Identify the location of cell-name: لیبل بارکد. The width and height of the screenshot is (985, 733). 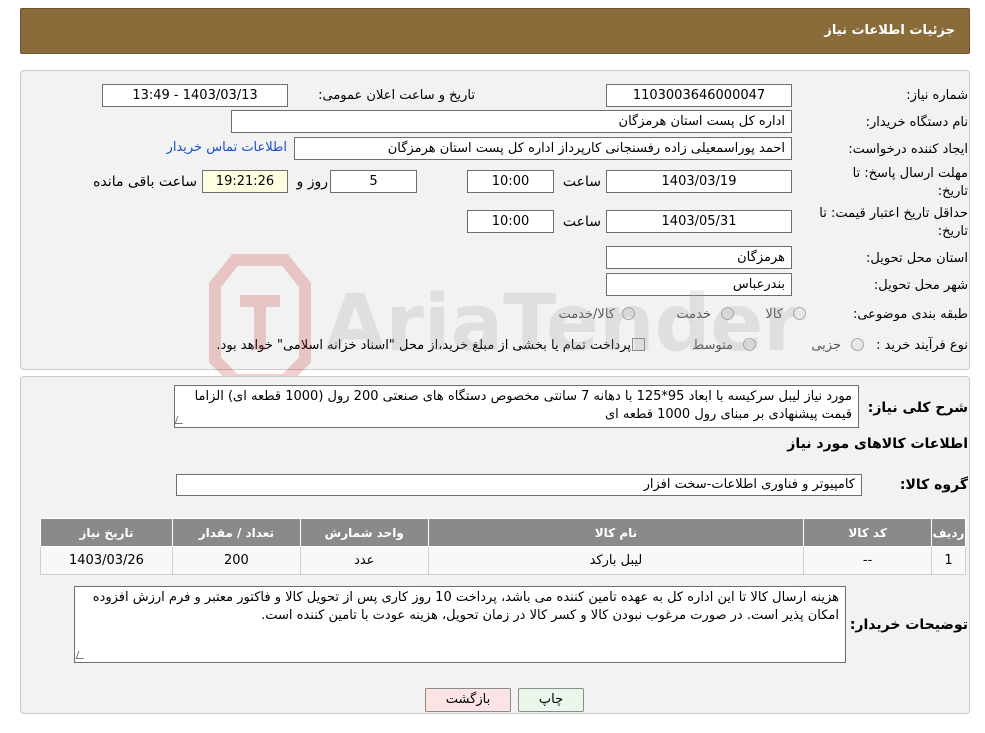
(616, 560).